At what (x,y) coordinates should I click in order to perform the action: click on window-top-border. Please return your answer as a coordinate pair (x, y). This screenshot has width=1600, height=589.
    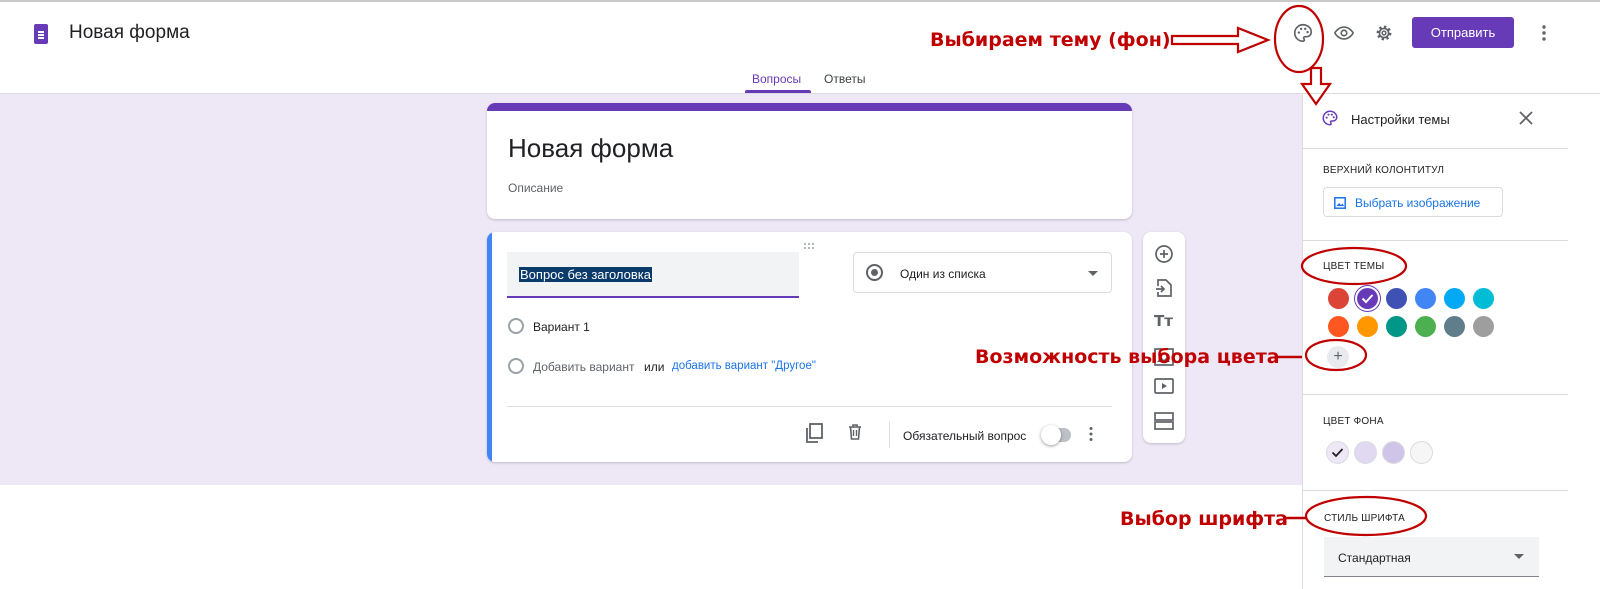
    Looking at the image, I should click on (800, 1).